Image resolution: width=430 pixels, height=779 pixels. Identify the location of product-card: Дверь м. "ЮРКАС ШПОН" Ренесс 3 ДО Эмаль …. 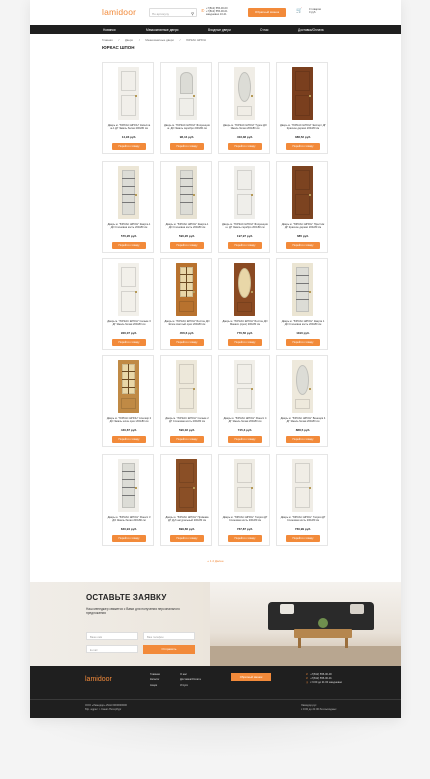
(128, 500).